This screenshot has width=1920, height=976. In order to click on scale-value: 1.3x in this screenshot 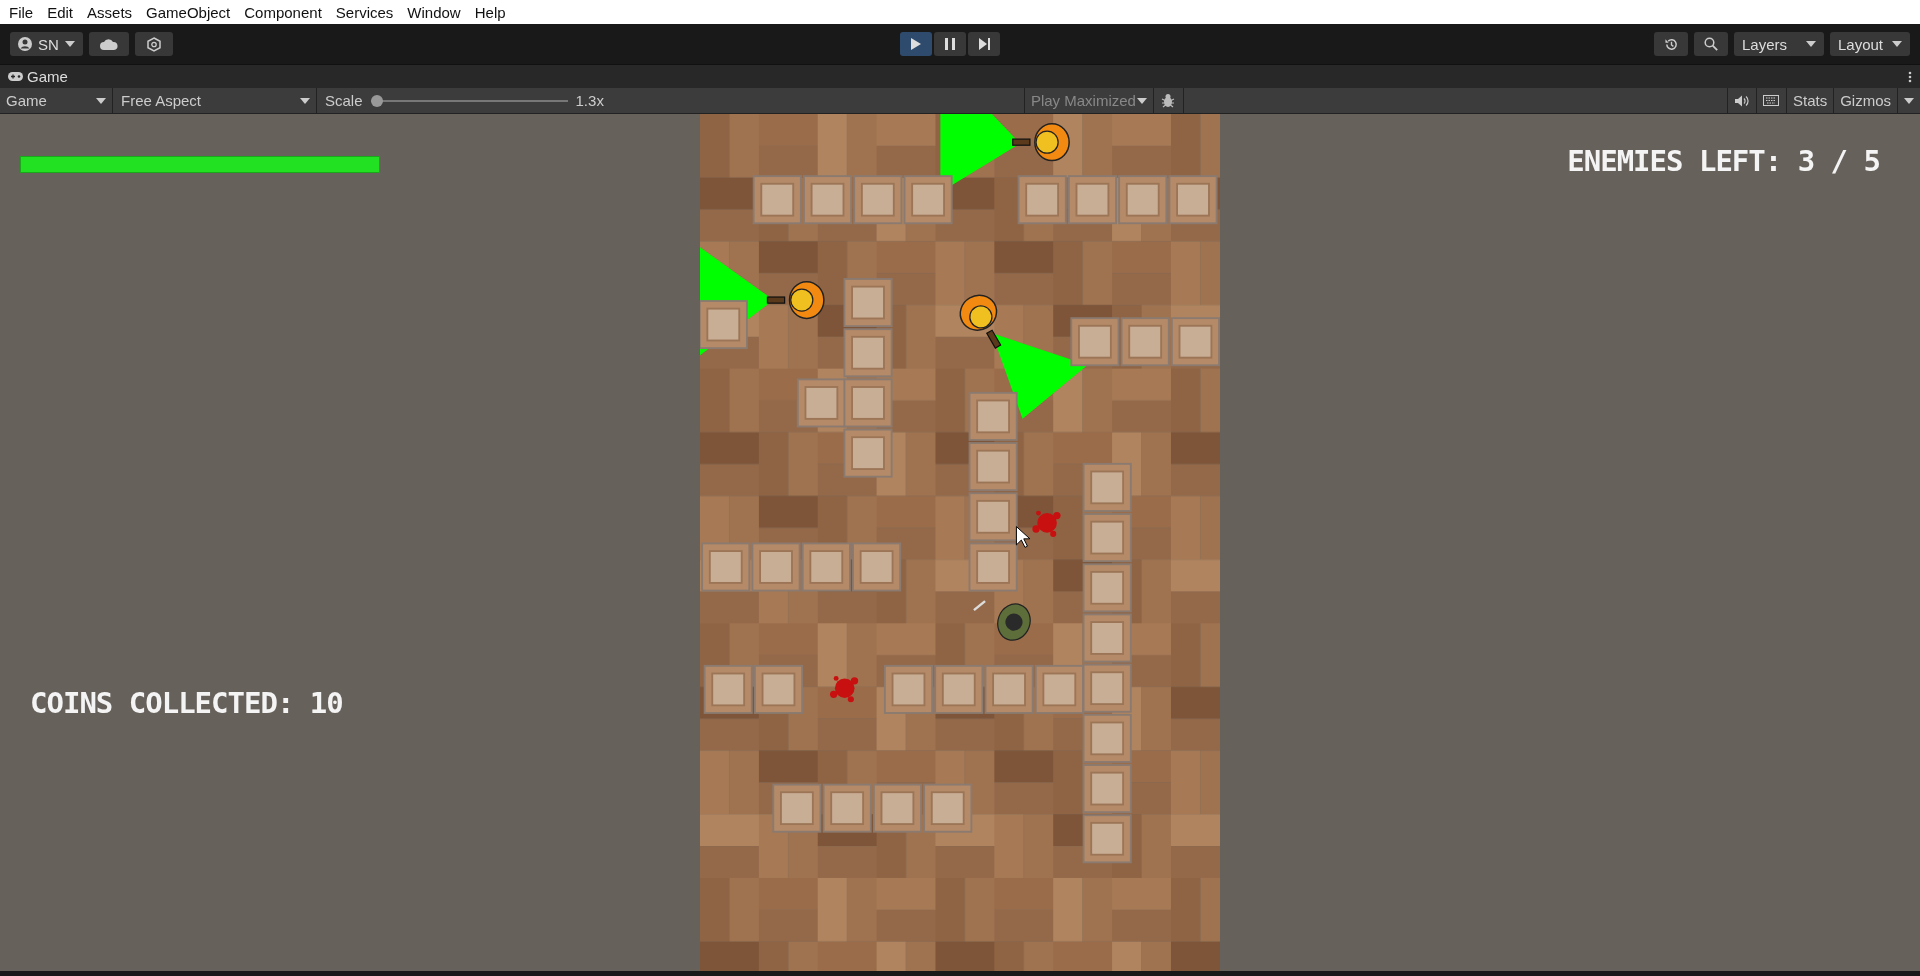, I will do `click(589, 100)`.